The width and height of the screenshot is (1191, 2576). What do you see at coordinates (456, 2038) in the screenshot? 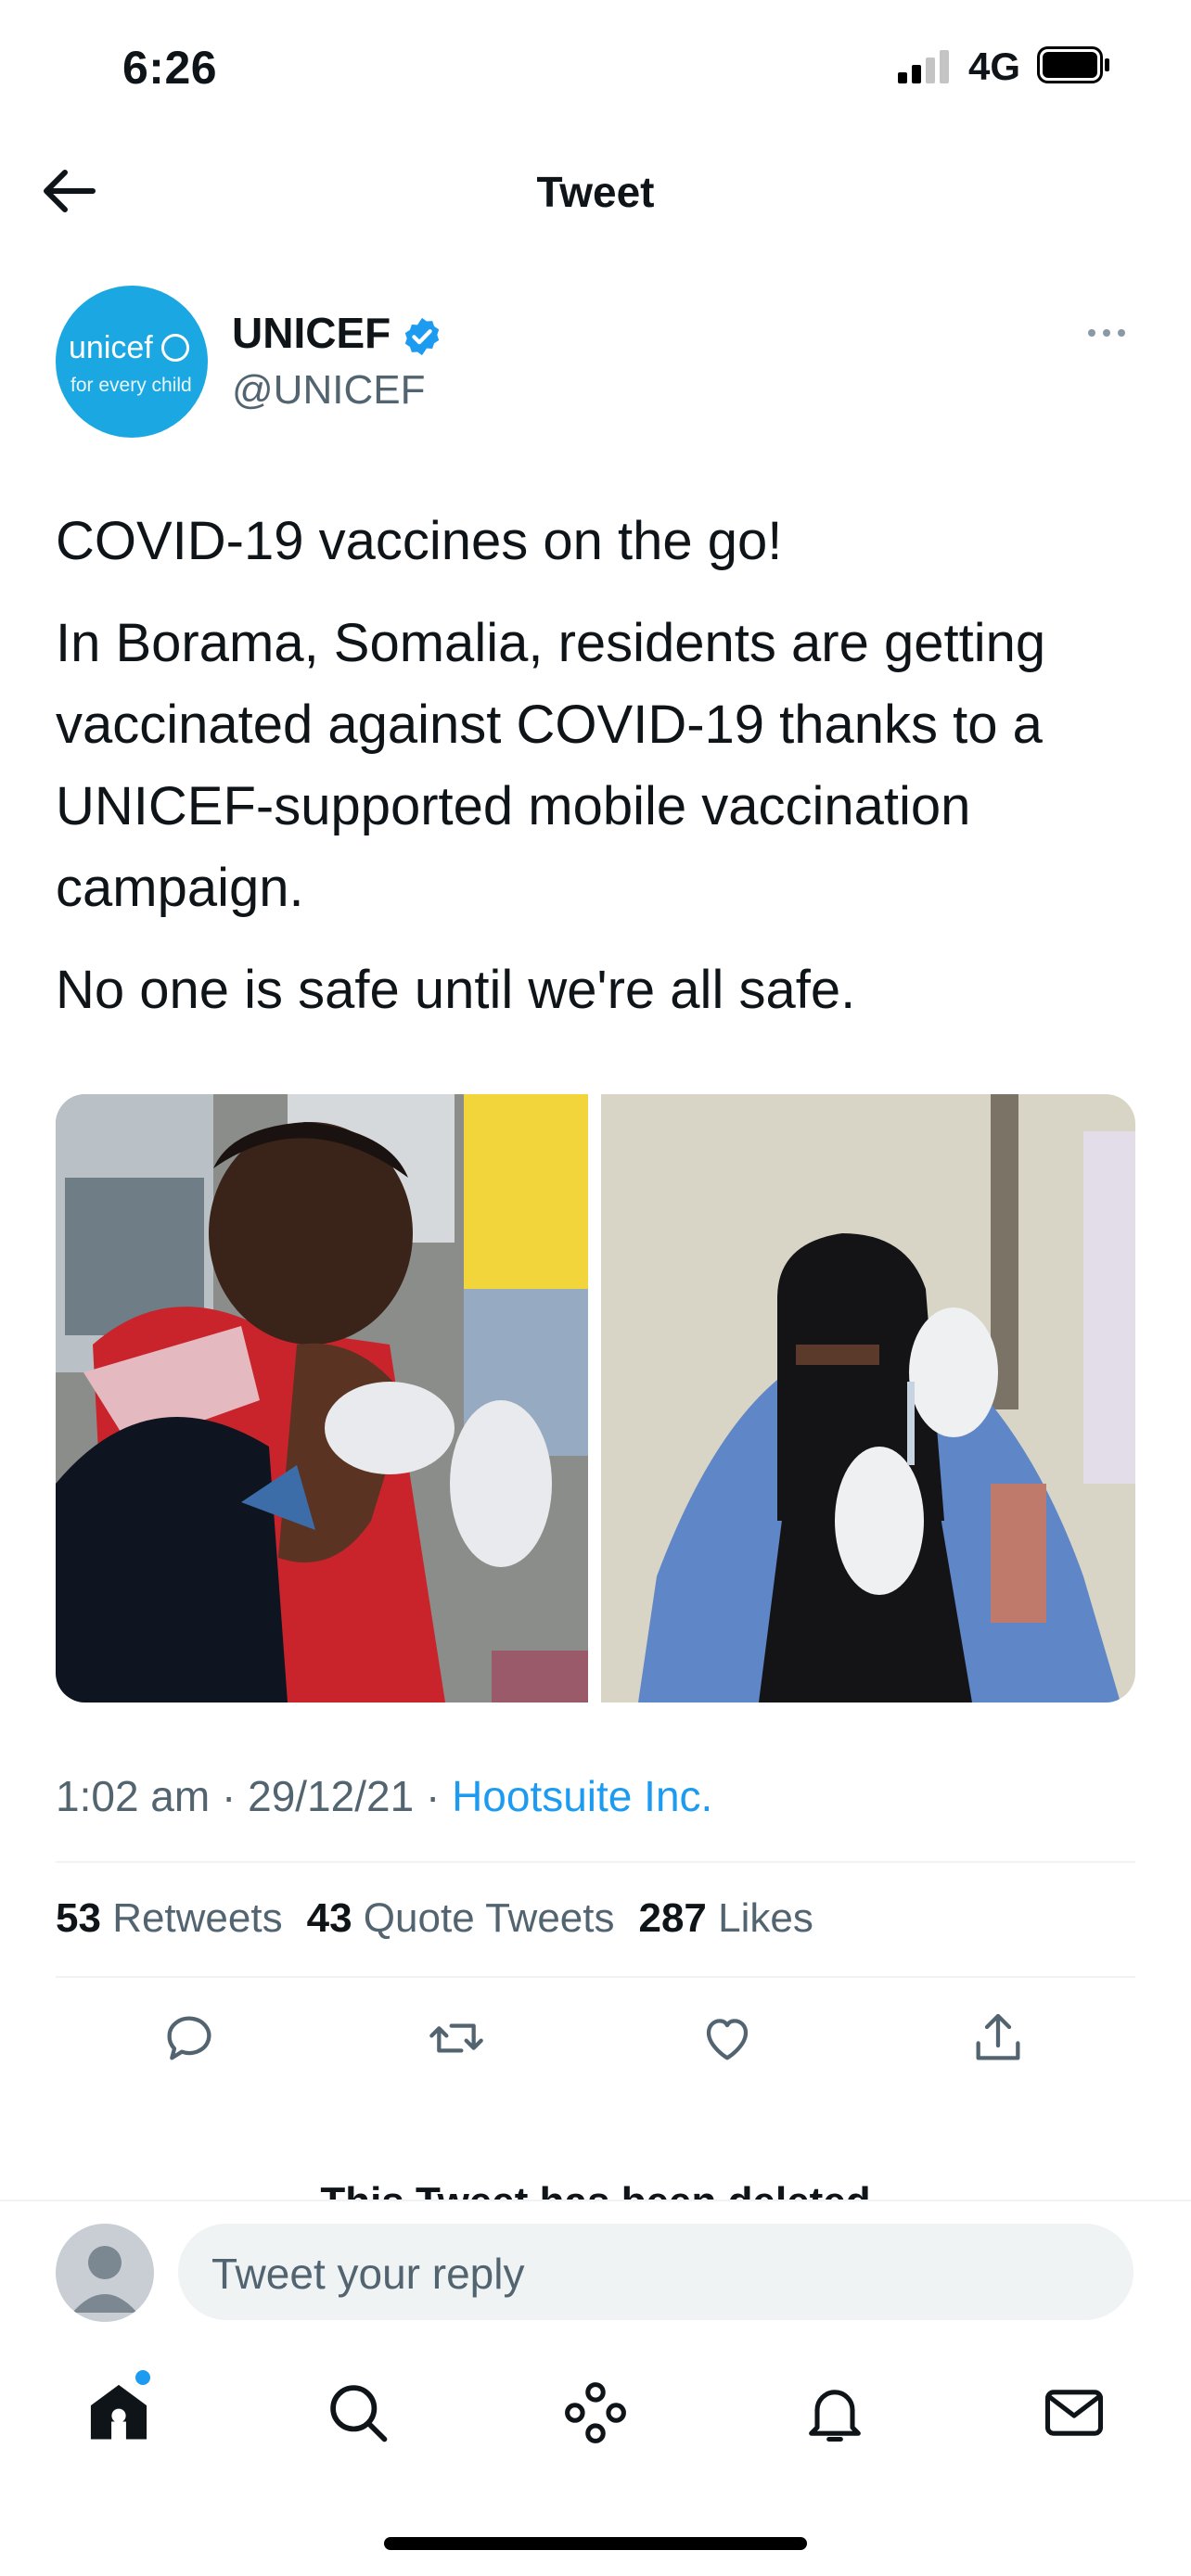
I see `retweet-icon` at bounding box center [456, 2038].